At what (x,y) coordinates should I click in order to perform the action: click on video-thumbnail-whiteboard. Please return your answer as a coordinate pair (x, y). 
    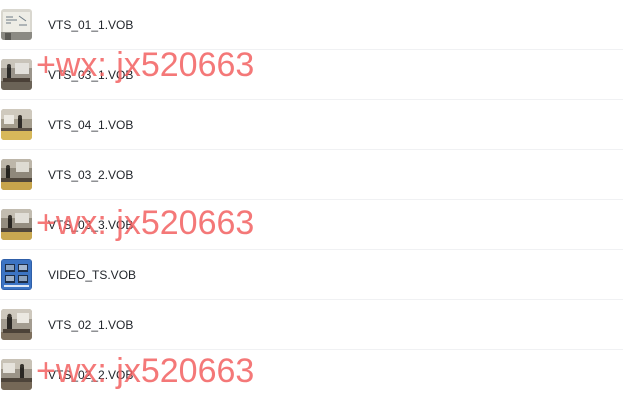
    Looking at the image, I should click on (16, 24).